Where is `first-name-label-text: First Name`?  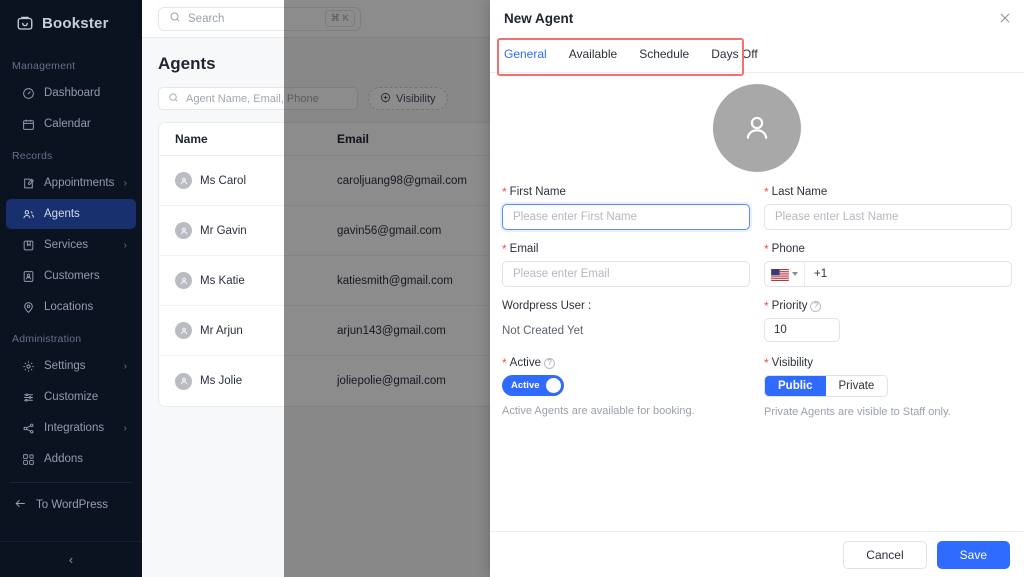
first-name-label-text: First Name is located at coordinates (537, 192).